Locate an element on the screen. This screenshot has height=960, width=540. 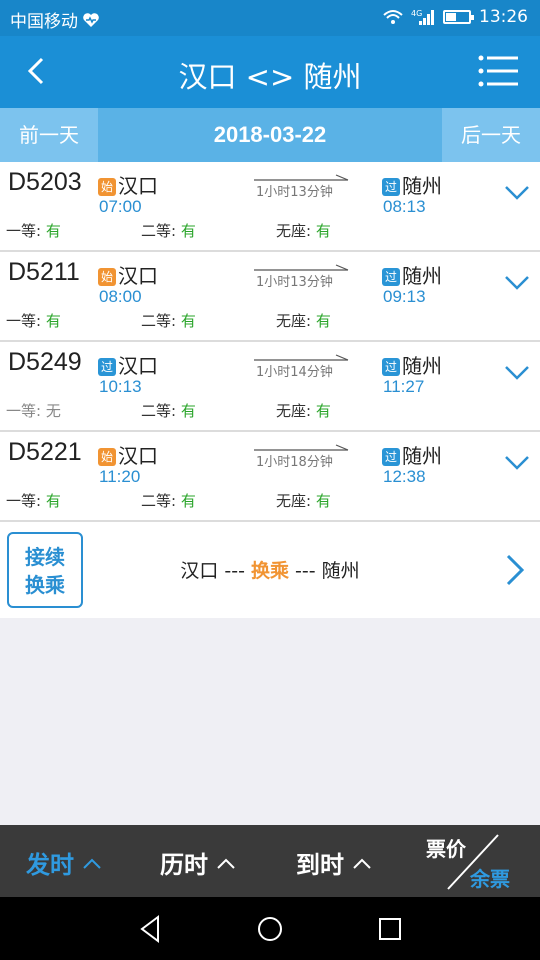
menu-icon is located at coordinates (498, 71).